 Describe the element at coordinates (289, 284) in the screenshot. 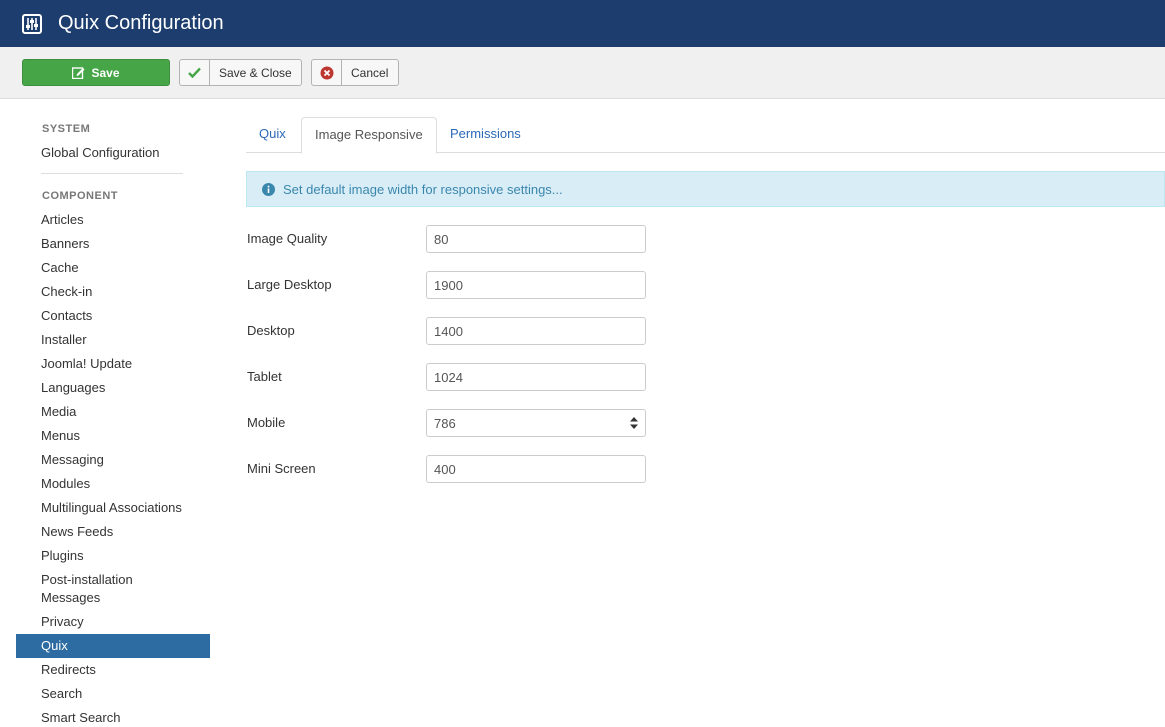

I see `large-desktop-label: Large Desktop` at that location.